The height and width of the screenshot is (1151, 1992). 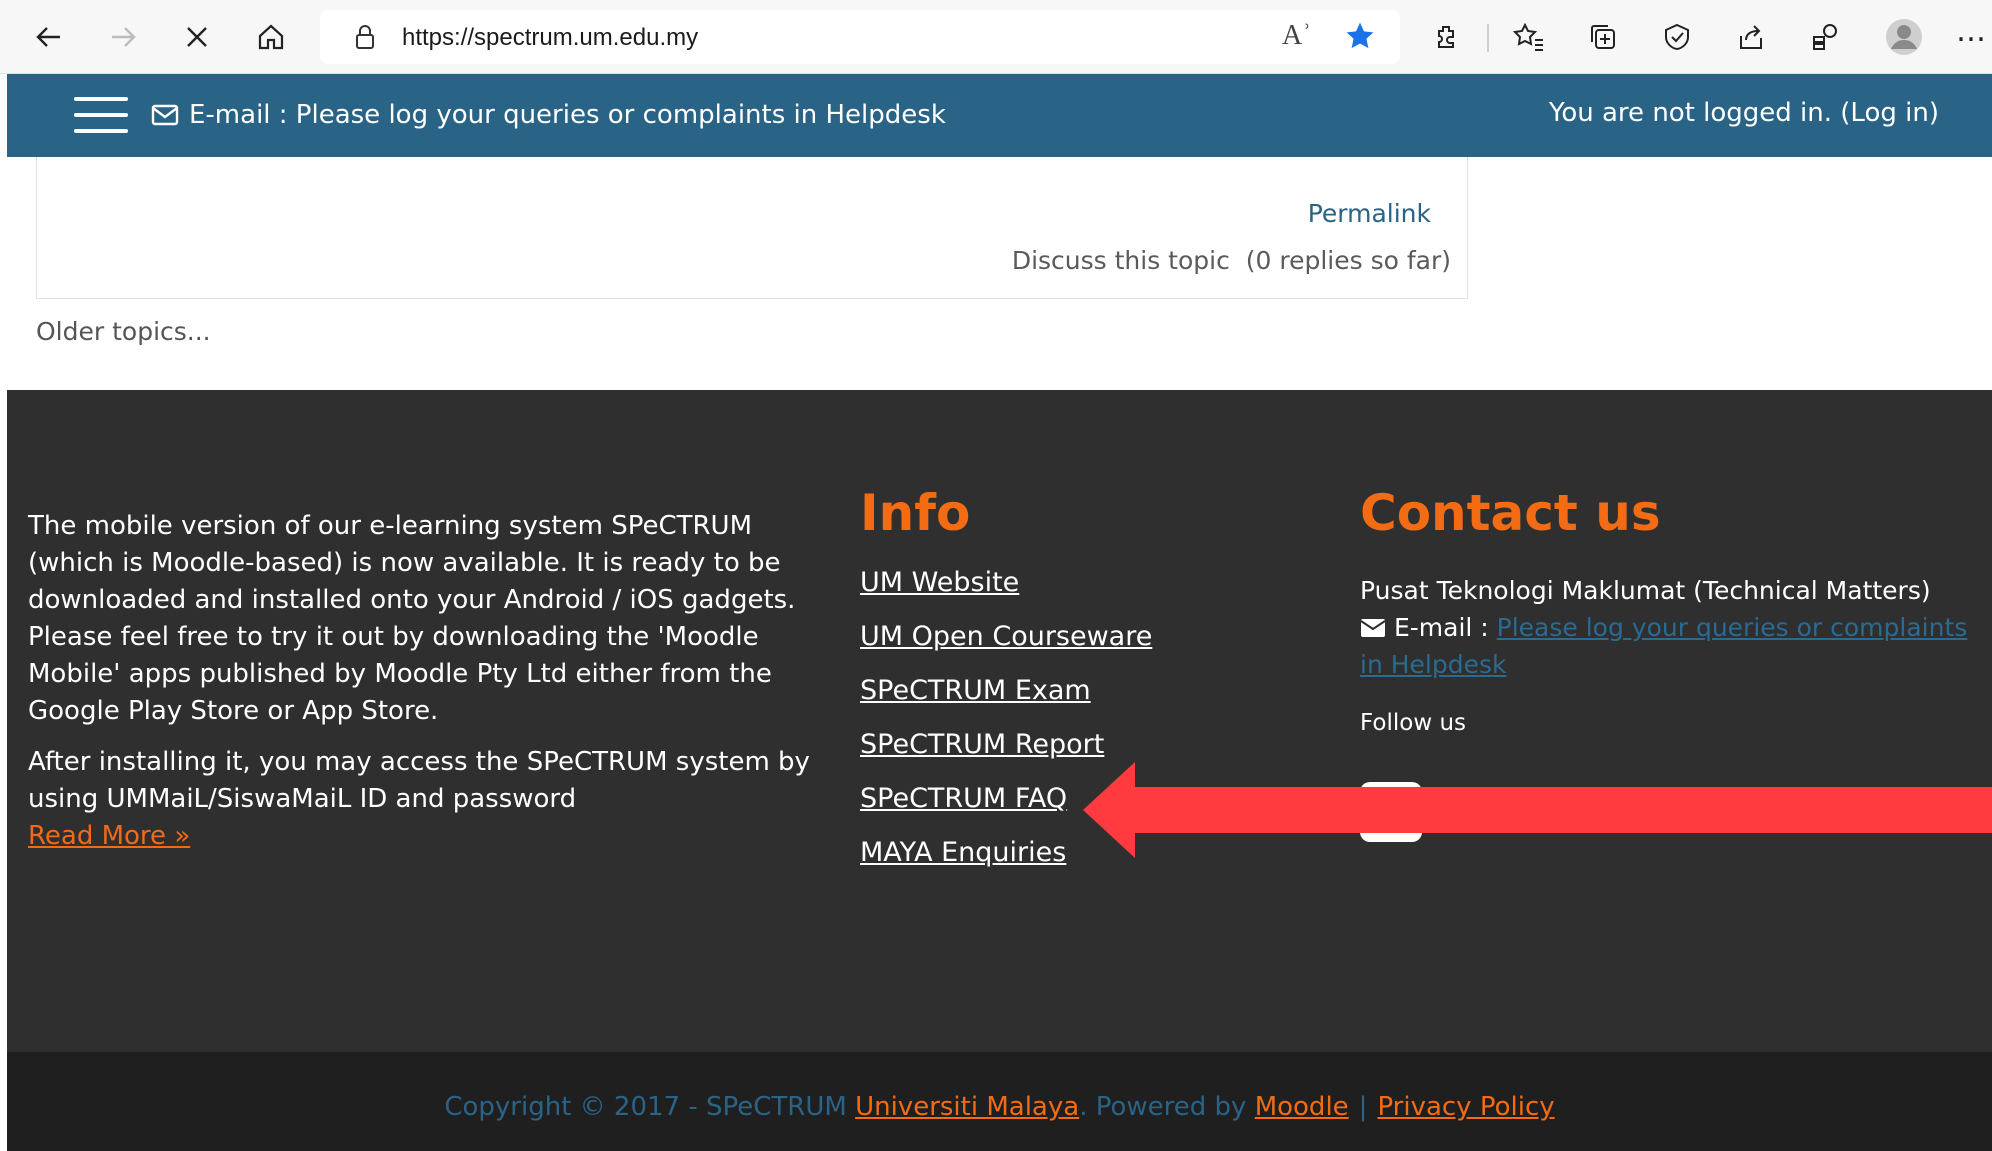 I want to click on discuss-link: Discuss this topic (0 replies so far), so click(x=1231, y=260).